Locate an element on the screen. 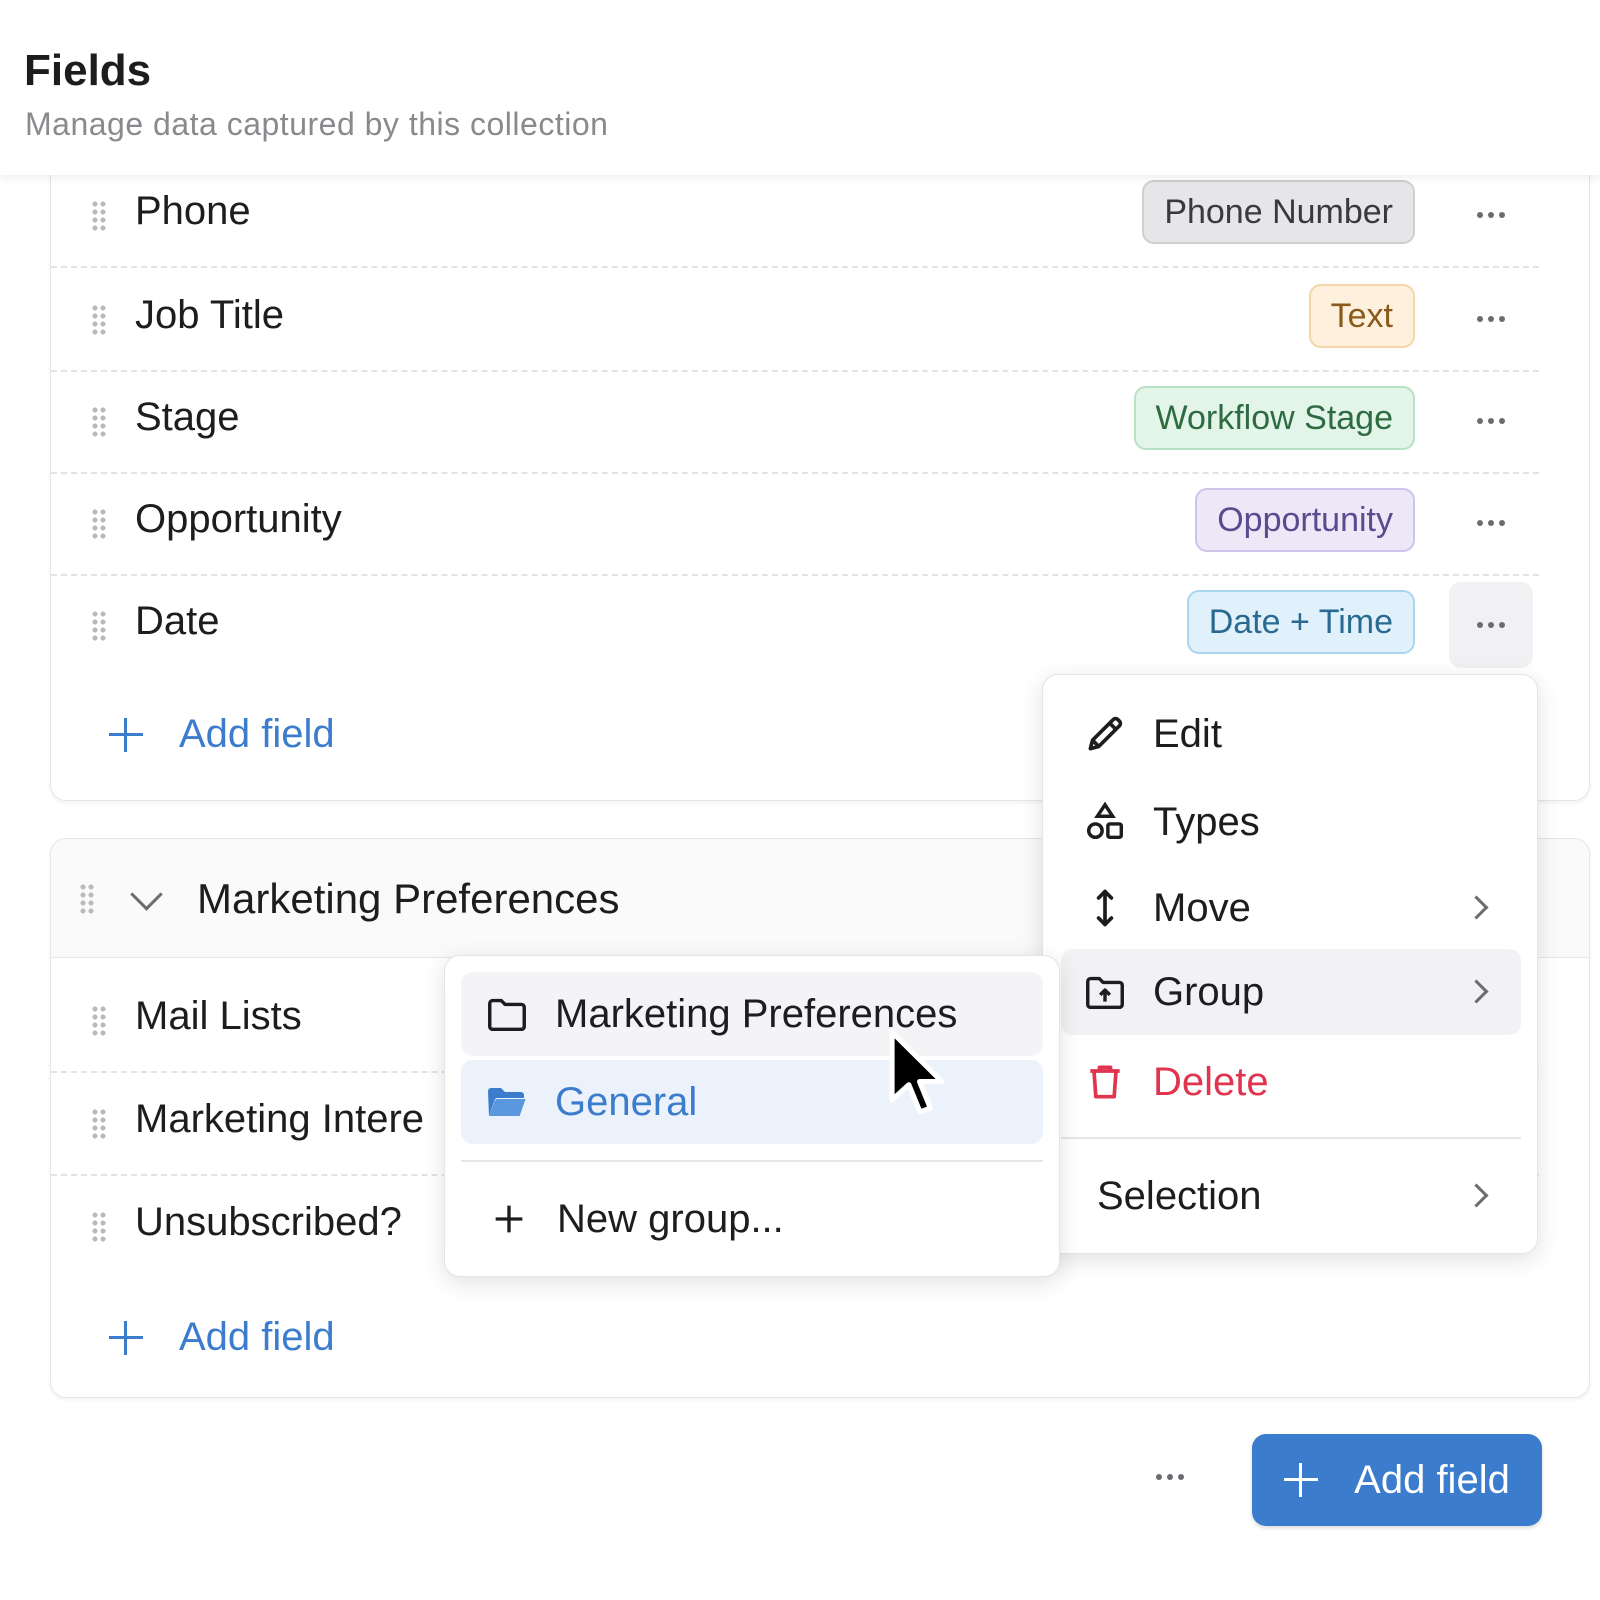 The image size is (1600, 1600). field-label: Stage is located at coordinates (187, 417).